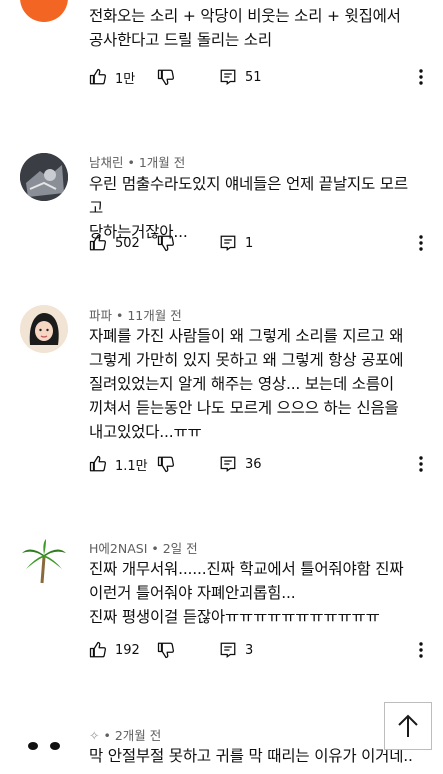 This screenshot has width=443, height=774. I want to click on reply-count: 36, so click(253, 464).